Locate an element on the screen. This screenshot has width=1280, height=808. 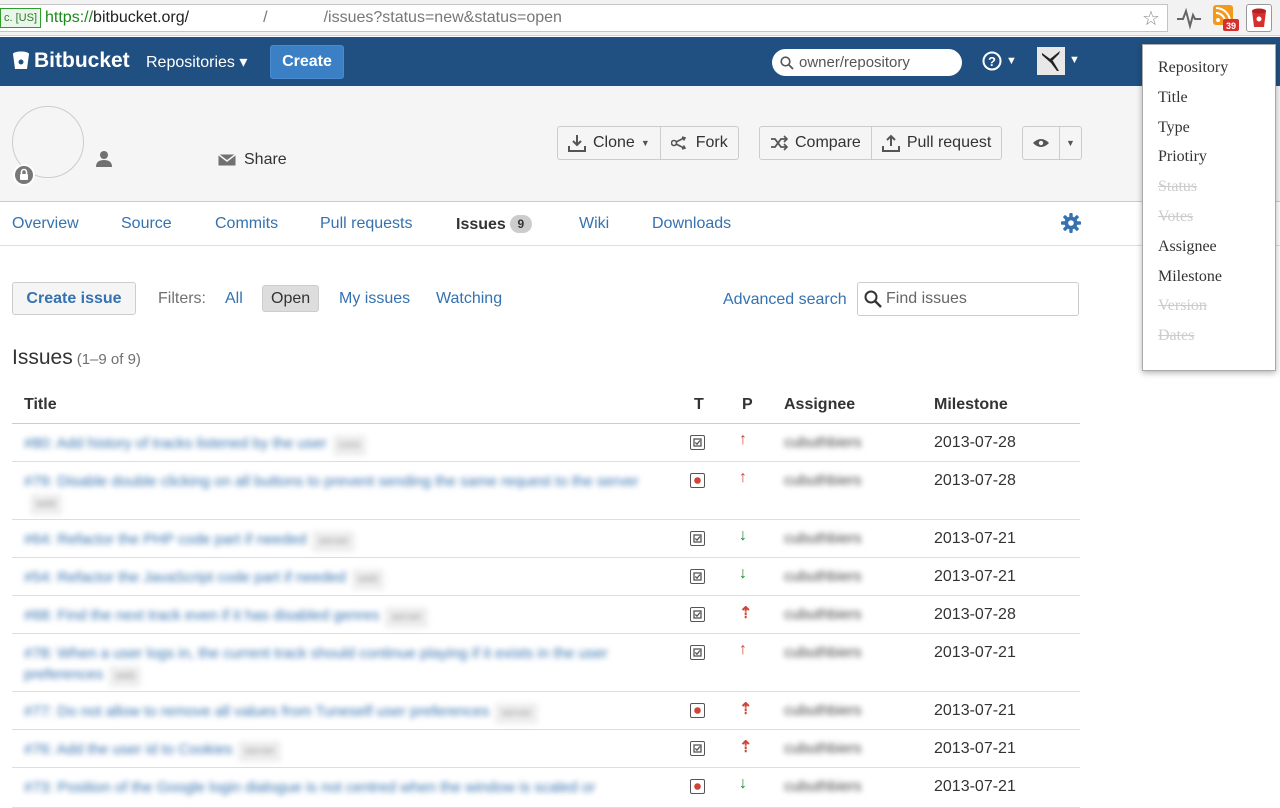
fork-button: Fork is located at coordinates (699, 143).